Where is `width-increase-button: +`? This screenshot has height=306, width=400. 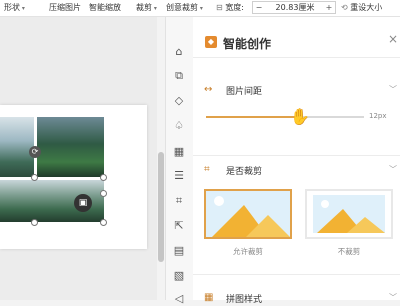 width-increase-button: + is located at coordinates (329, 7).